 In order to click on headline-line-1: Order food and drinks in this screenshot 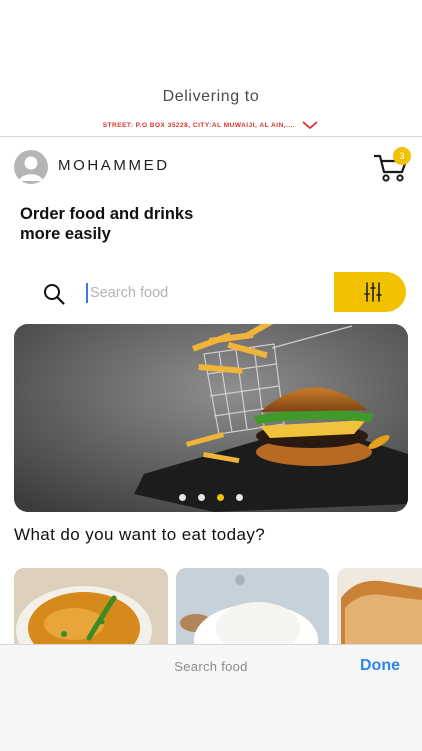, I will do `click(107, 214)`.